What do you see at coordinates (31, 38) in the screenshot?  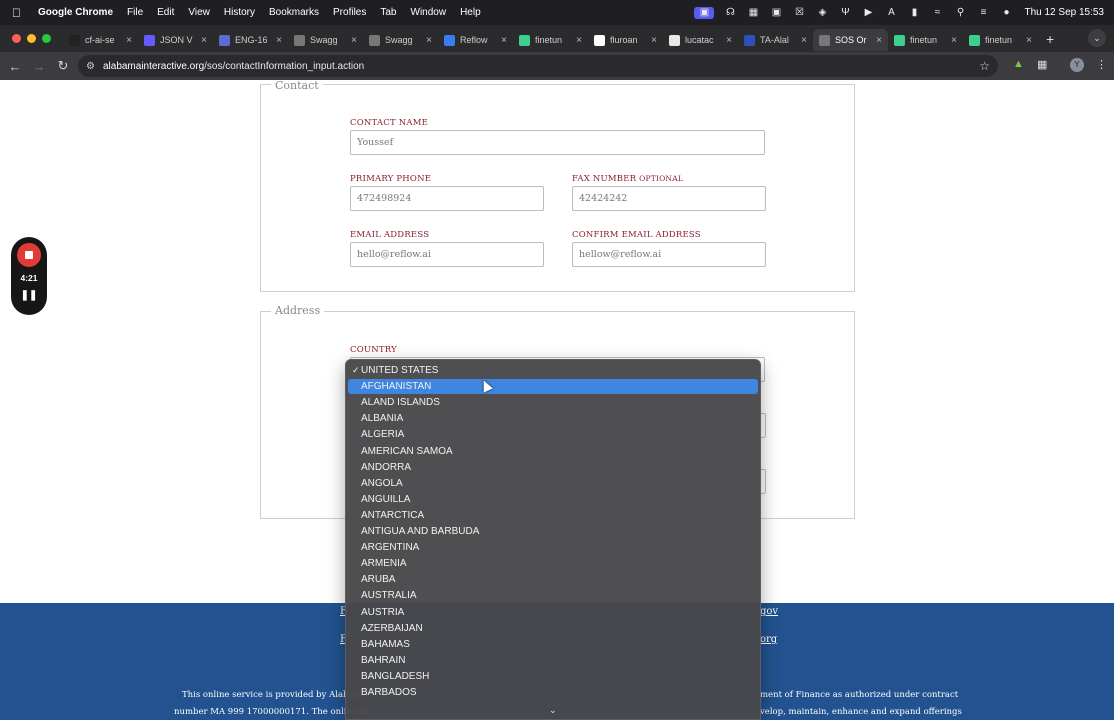 I see `minimize-window-button` at bounding box center [31, 38].